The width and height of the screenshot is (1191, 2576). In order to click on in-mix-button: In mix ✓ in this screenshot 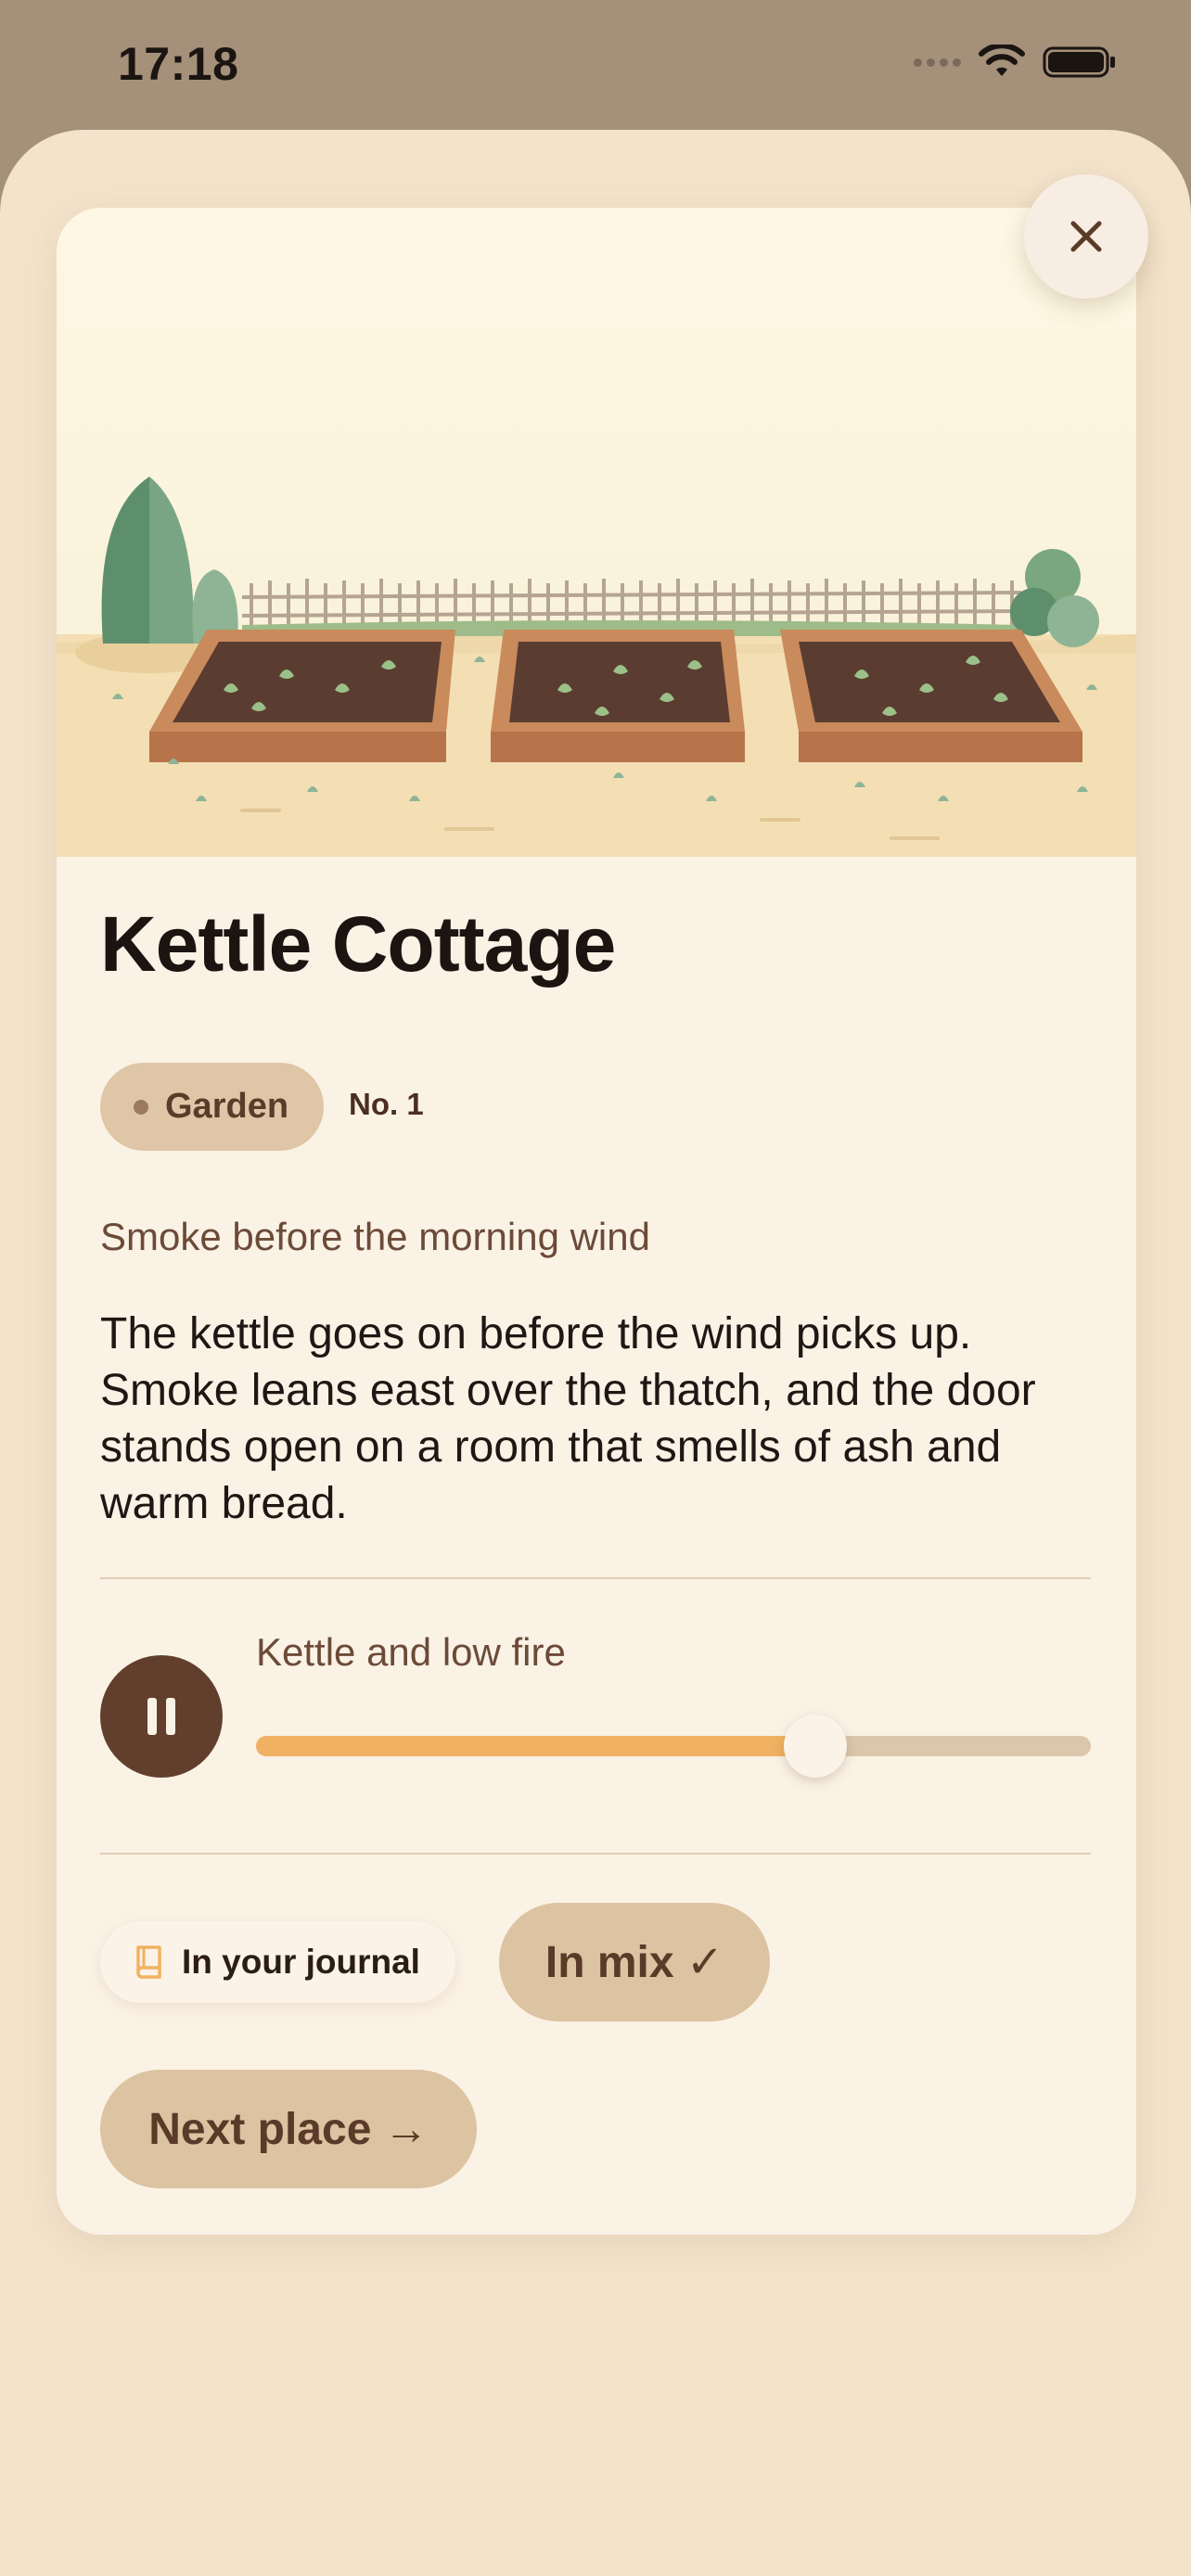, I will do `click(634, 1962)`.